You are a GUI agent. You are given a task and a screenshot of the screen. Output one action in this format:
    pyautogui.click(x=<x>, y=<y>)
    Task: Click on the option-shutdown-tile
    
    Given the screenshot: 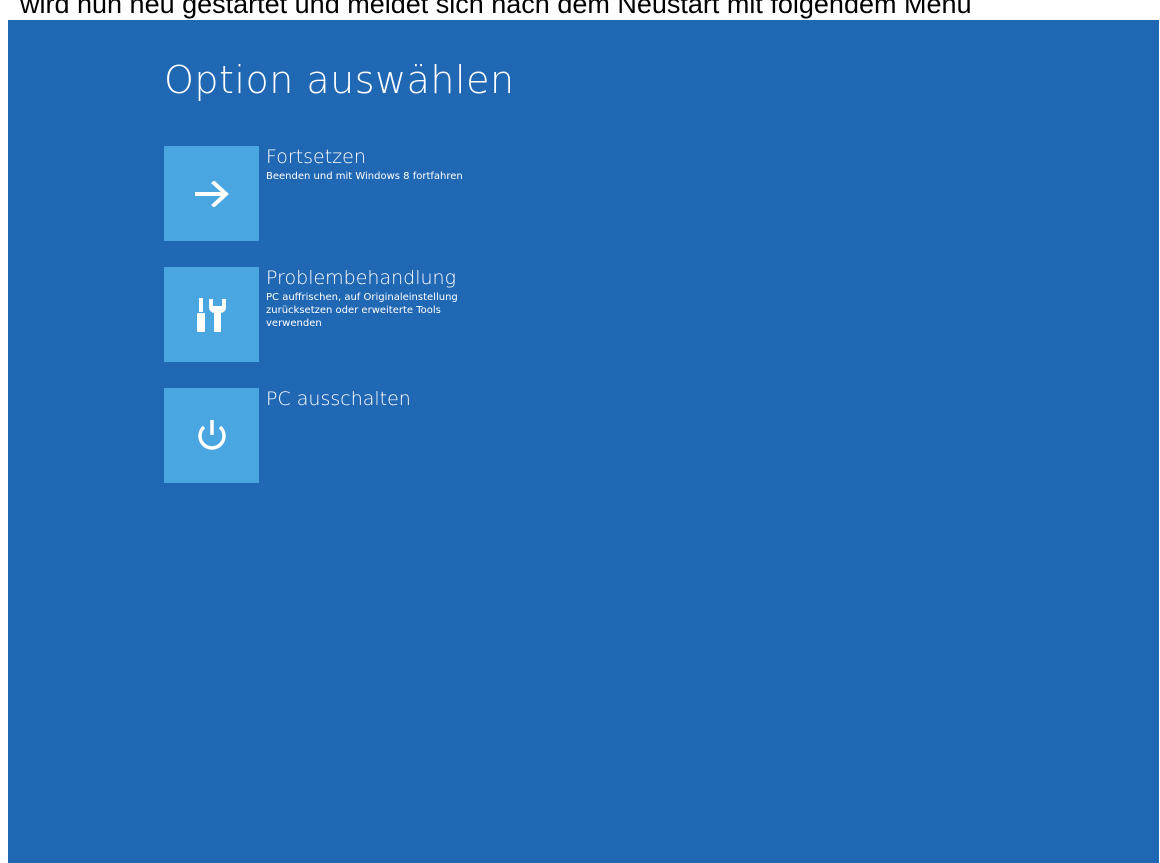 What is the action you would take?
    pyautogui.click(x=211, y=435)
    